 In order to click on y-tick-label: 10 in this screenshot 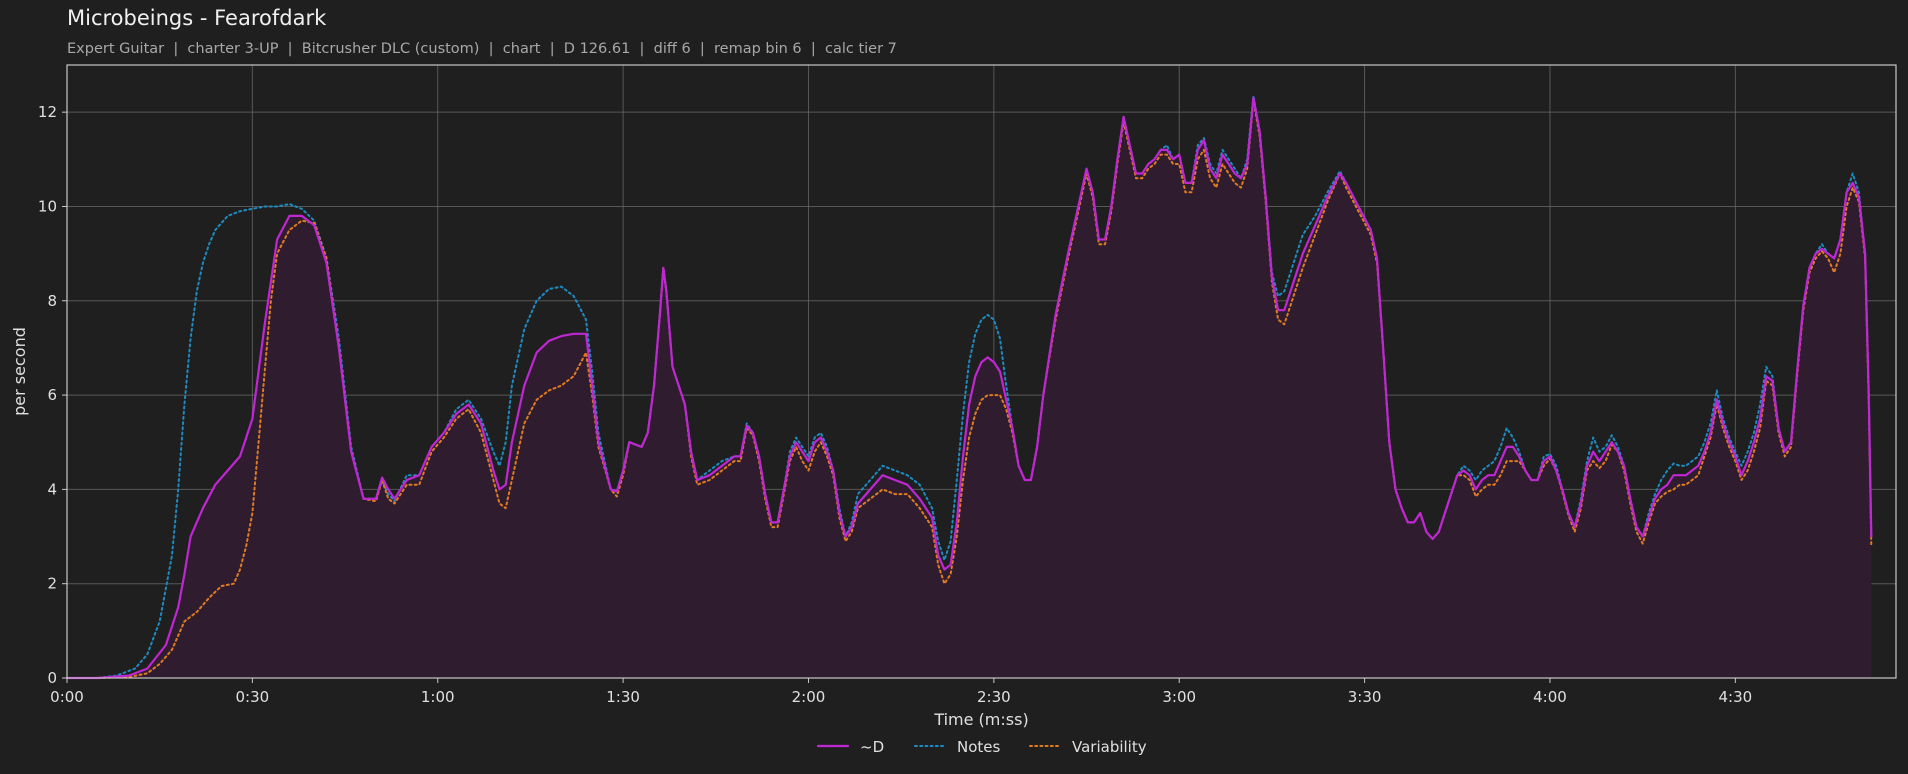, I will do `click(47, 206)`.